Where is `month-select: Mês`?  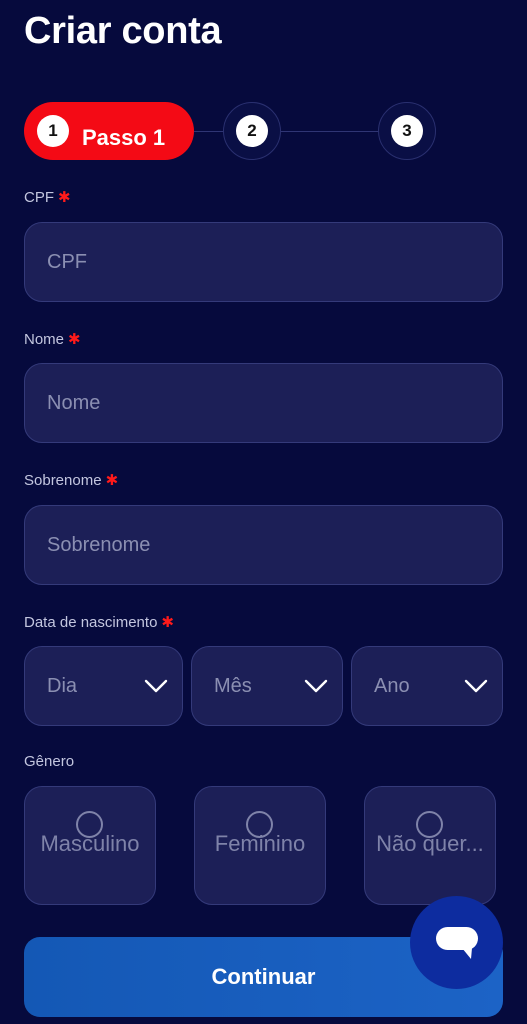 month-select: Mês is located at coordinates (267, 686).